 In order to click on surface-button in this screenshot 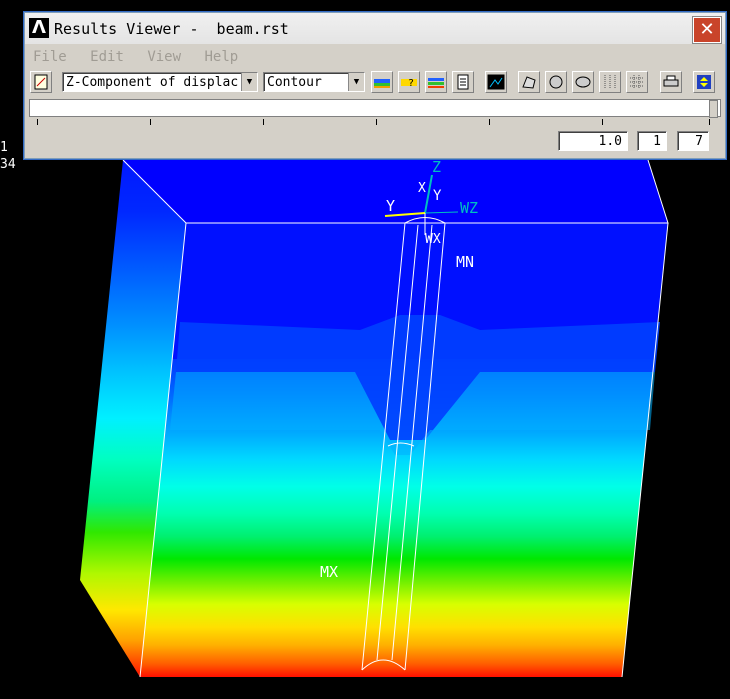, I will do `click(583, 82)`.